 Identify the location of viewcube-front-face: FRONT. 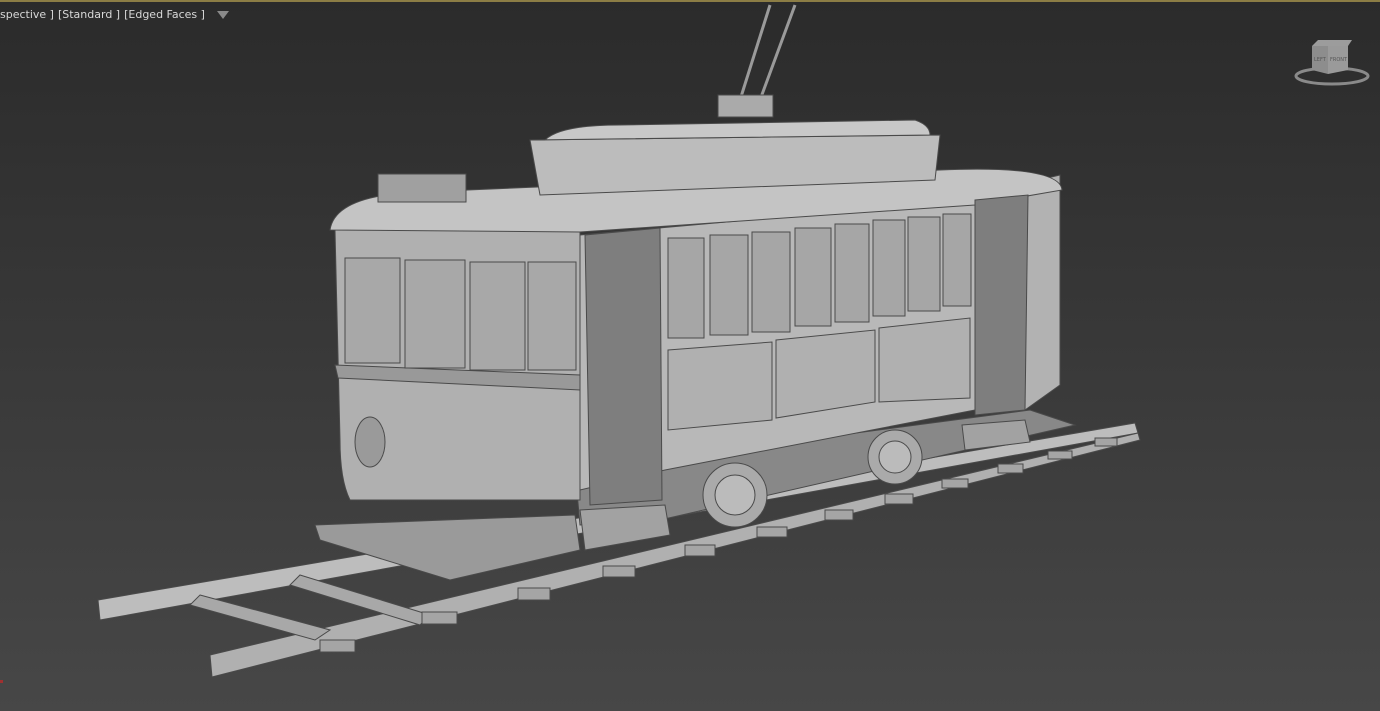
(1339, 60).